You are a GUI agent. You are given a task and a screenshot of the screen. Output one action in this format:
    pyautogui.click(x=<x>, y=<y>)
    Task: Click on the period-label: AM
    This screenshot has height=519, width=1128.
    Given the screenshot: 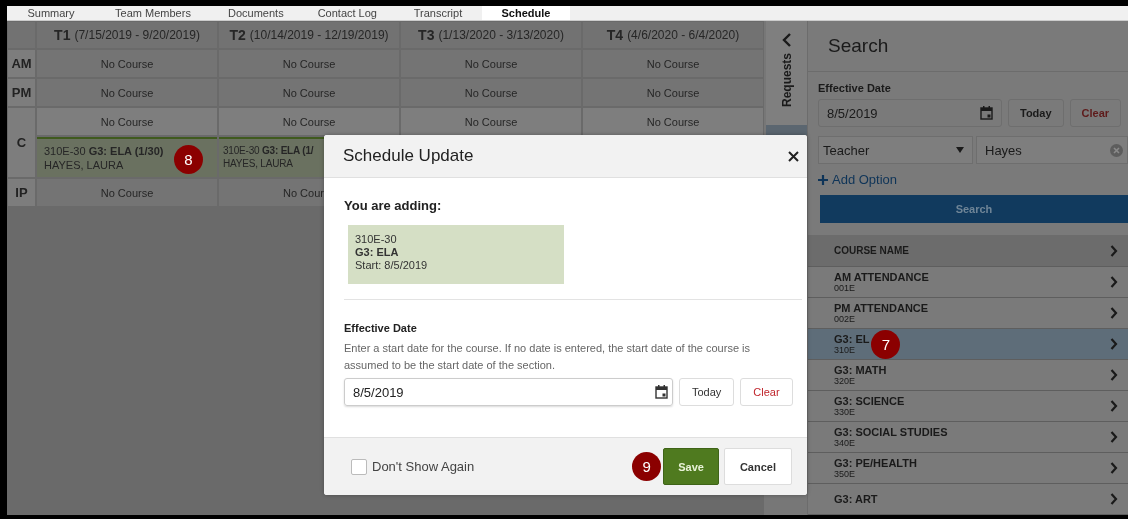 What is the action you would take?
    pyautogui.click(x=21, y=63)
    